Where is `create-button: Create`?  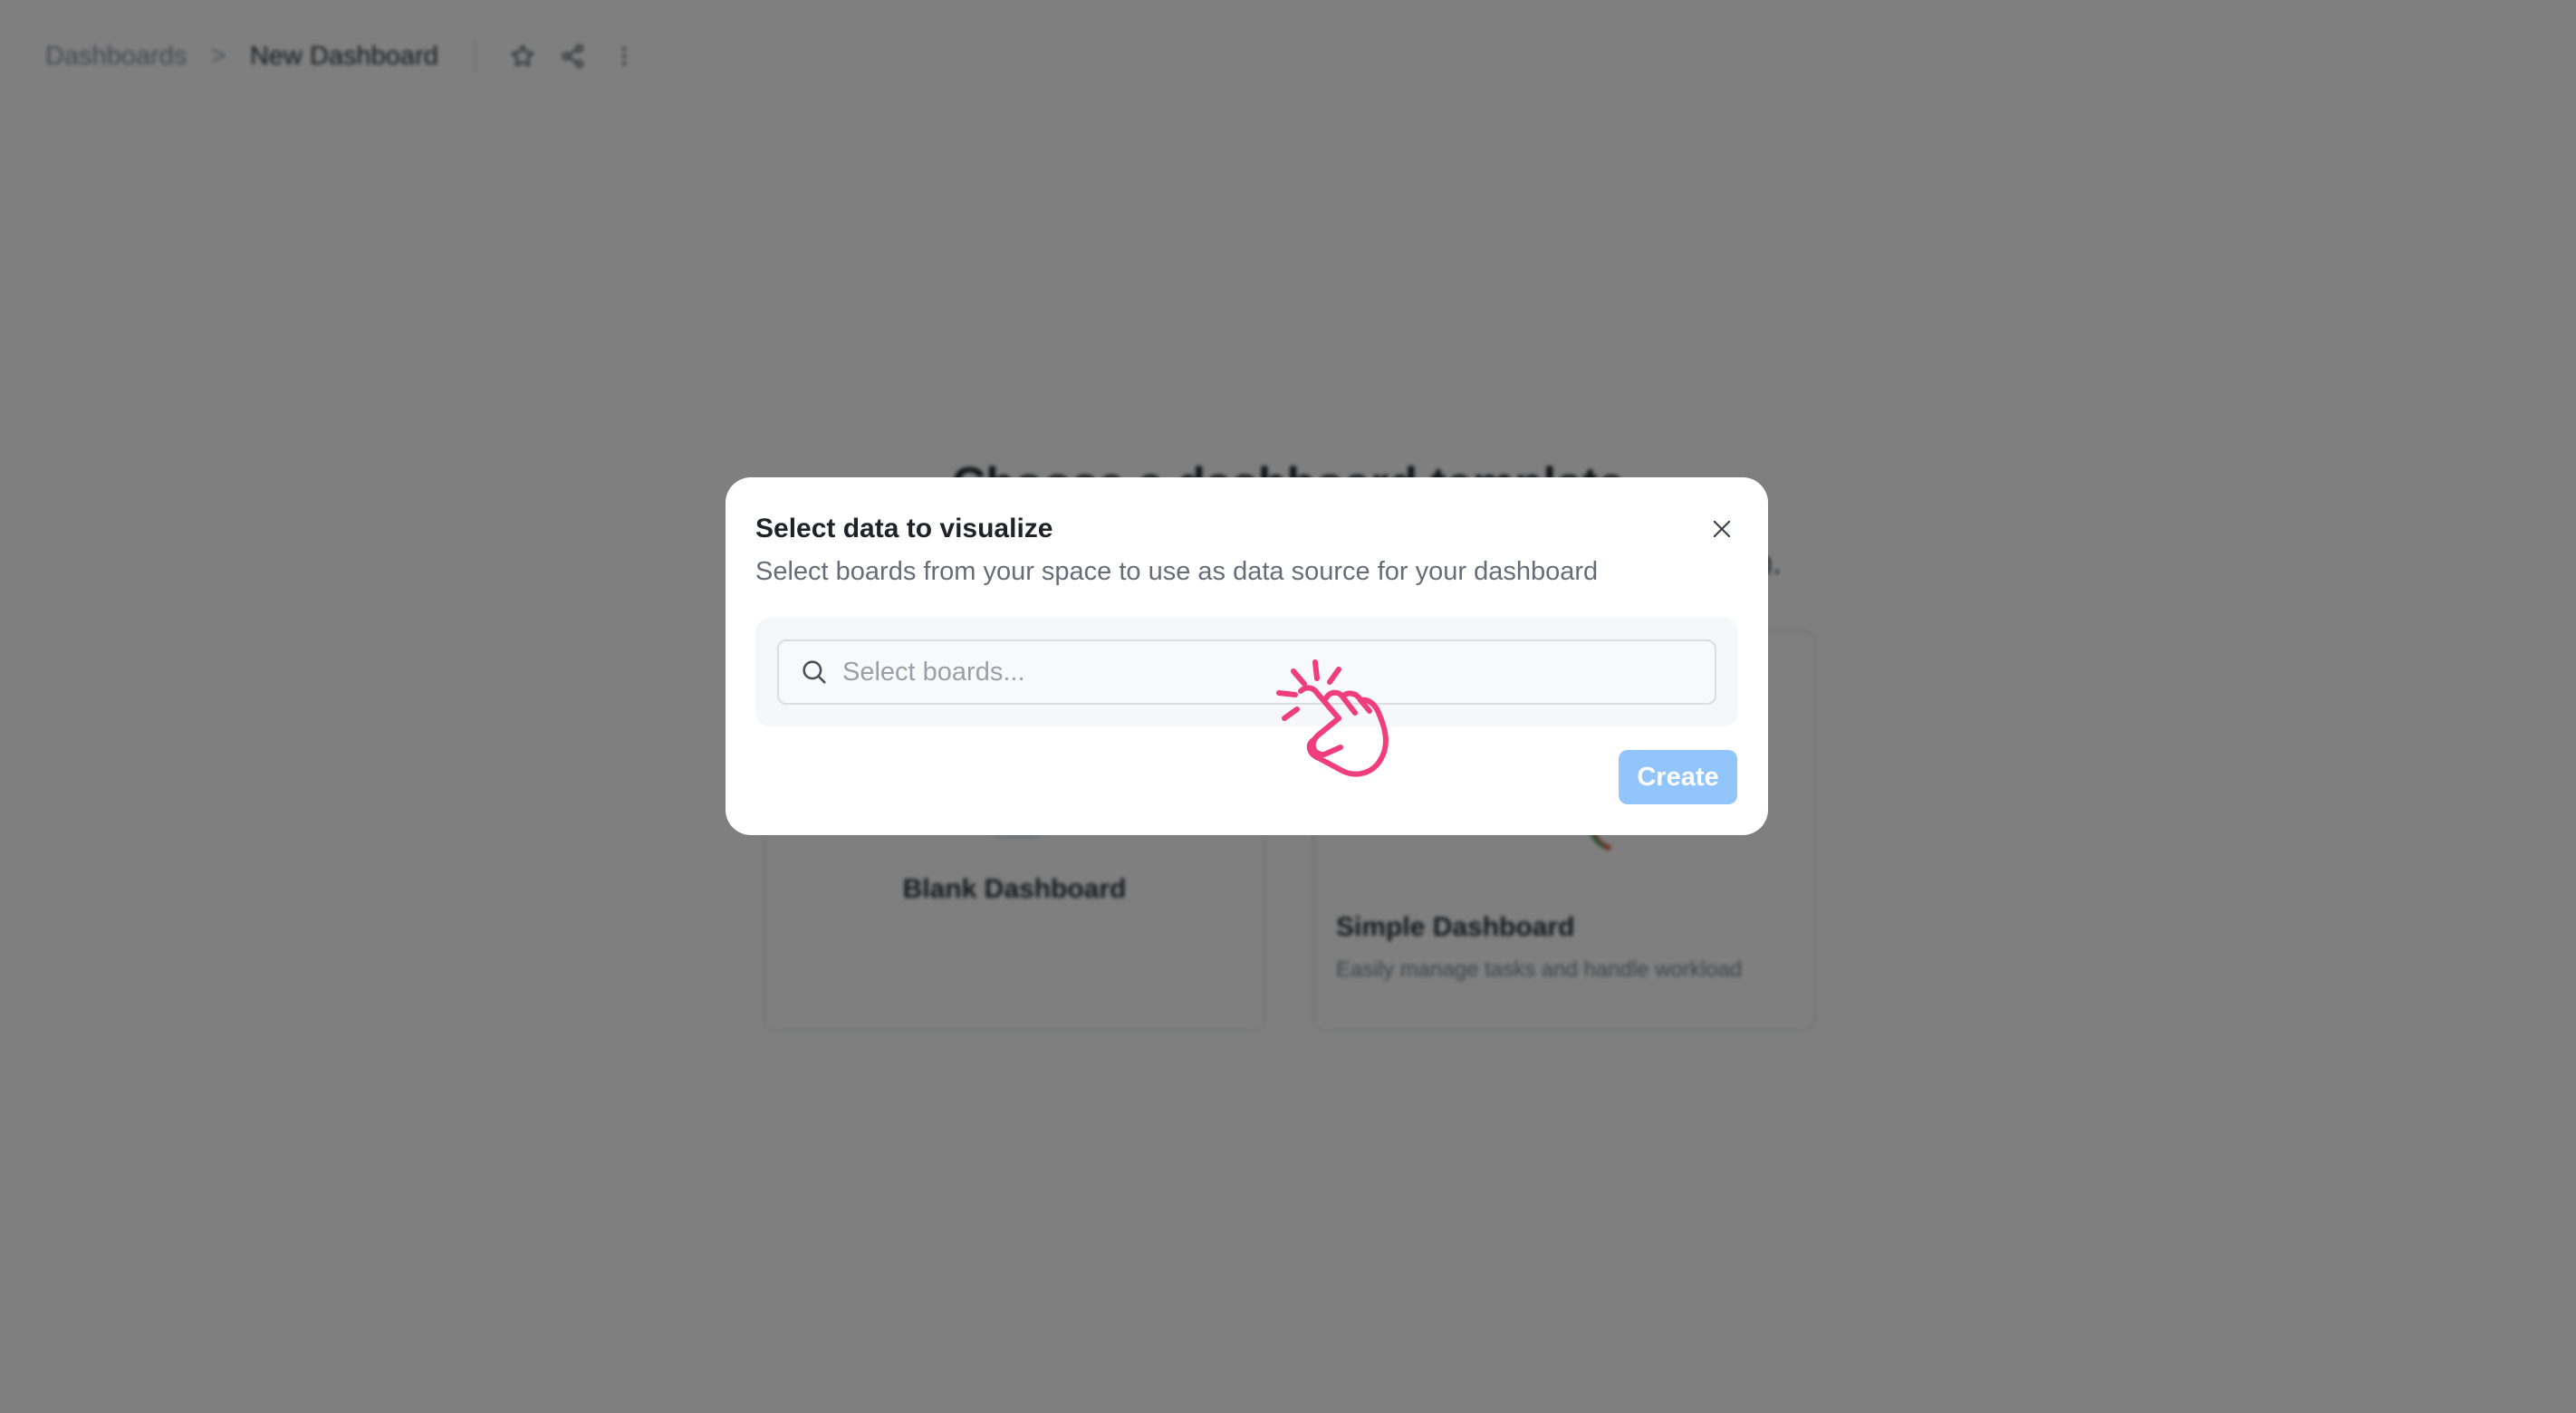
create-button: Create is located at coordinates (1678, 777).